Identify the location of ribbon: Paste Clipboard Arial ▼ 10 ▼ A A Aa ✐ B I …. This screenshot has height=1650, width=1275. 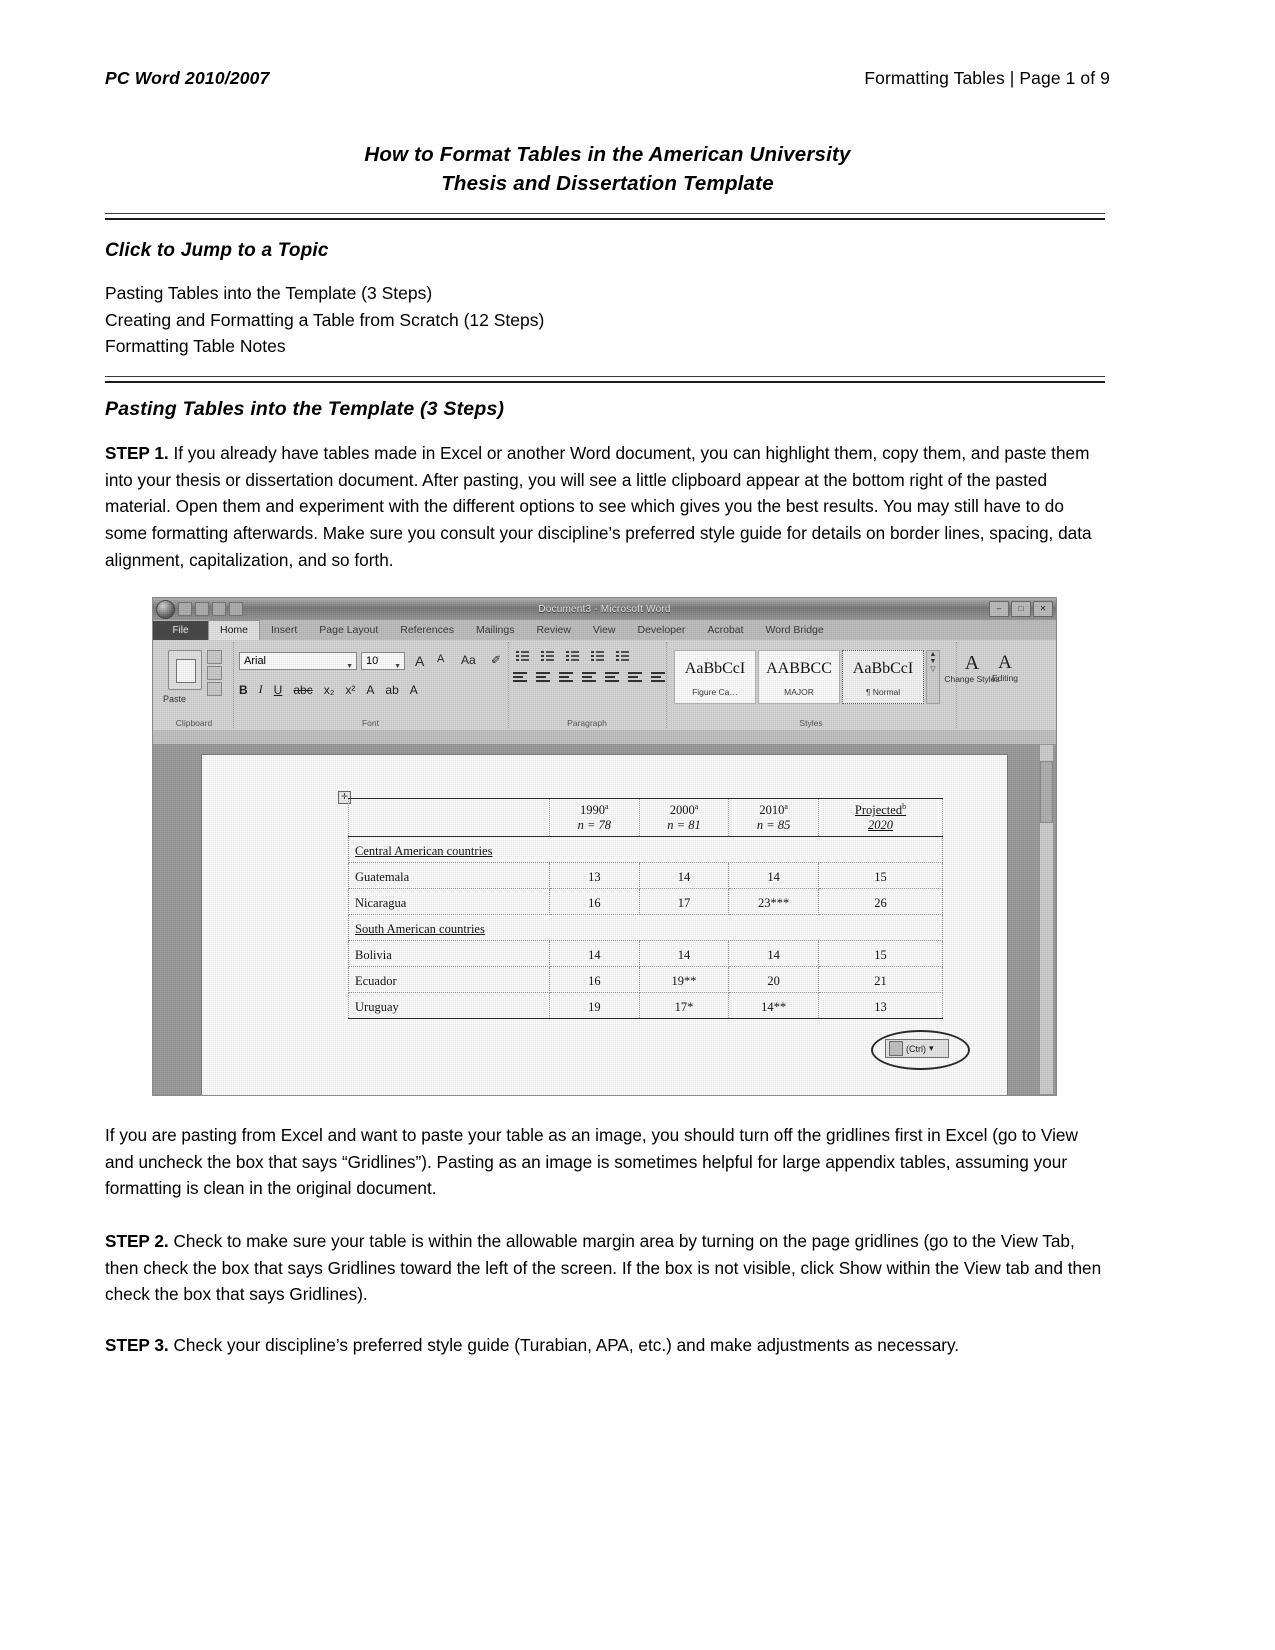
(604, 685).